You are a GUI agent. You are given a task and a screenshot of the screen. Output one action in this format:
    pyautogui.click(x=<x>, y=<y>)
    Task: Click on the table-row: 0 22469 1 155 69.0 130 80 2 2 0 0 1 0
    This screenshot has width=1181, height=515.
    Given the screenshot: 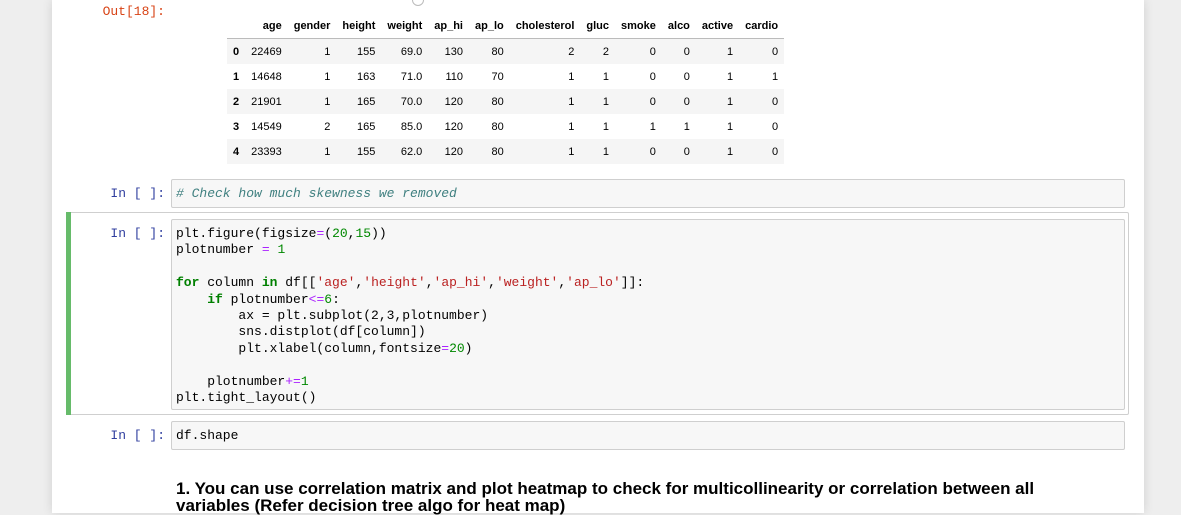 What is the action you would take?
    pyautogui.click(x=506, y=51)
    